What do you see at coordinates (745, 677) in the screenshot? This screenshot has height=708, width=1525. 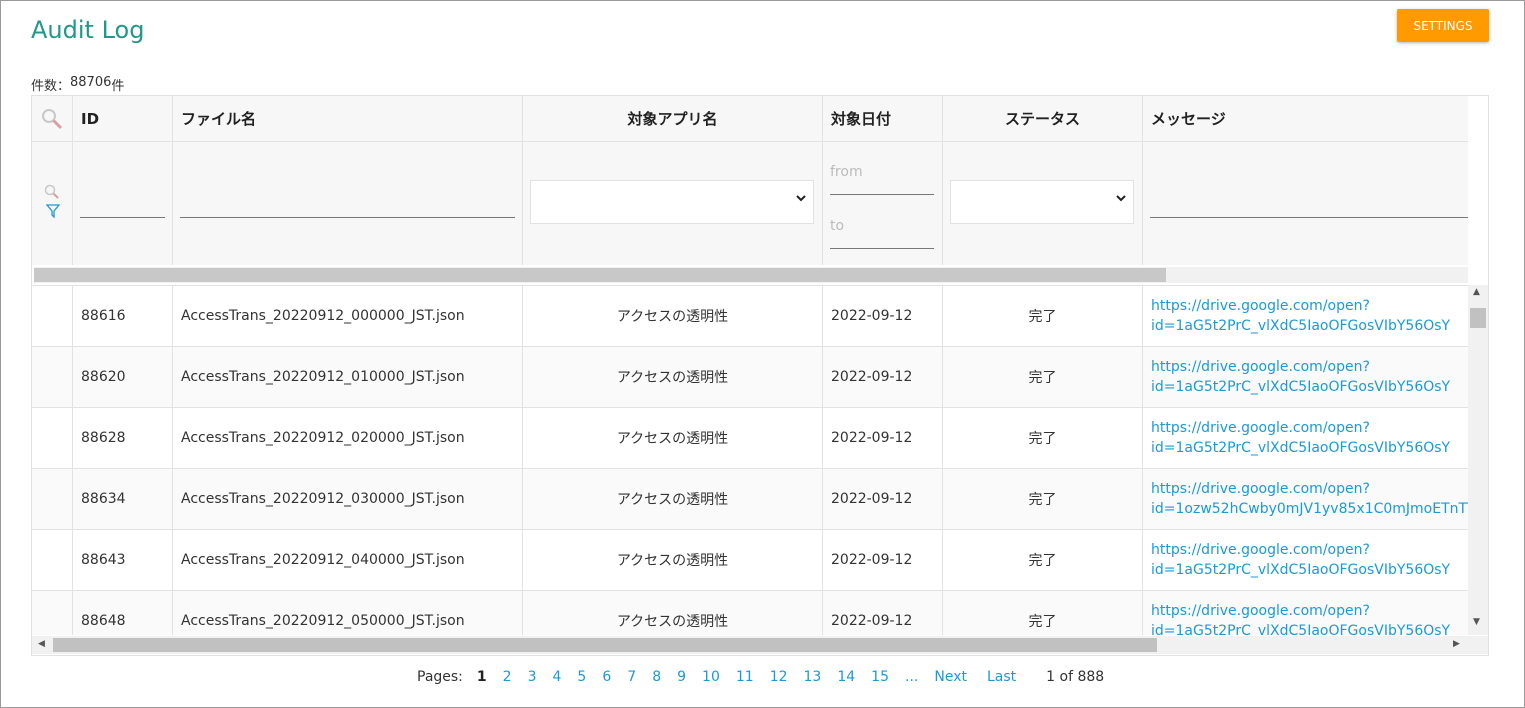 I see `page-link: 11` at bounding box center [745, 677].